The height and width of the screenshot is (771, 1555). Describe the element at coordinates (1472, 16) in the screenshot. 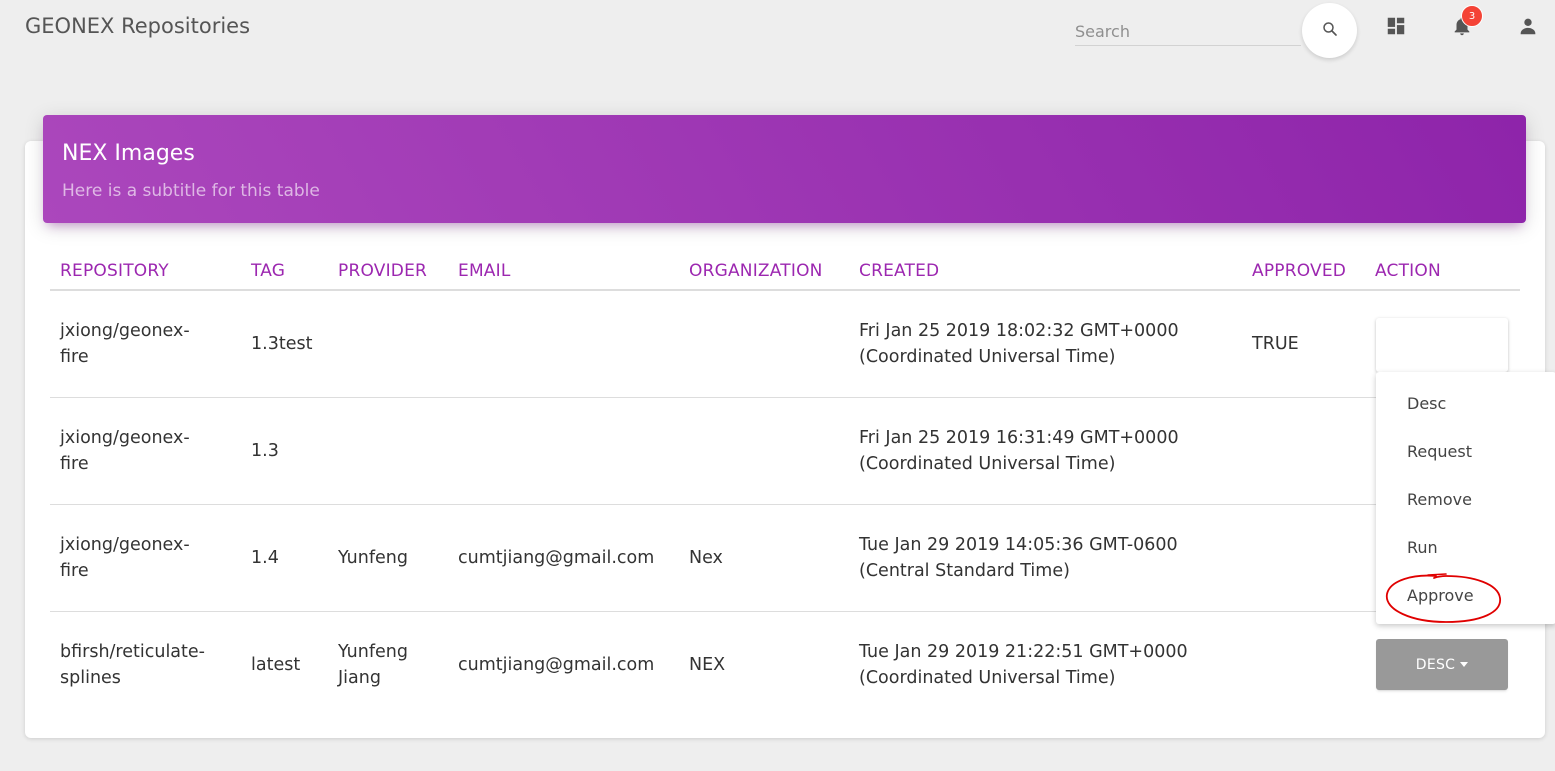

I see `notification-badge: 3` at that location.